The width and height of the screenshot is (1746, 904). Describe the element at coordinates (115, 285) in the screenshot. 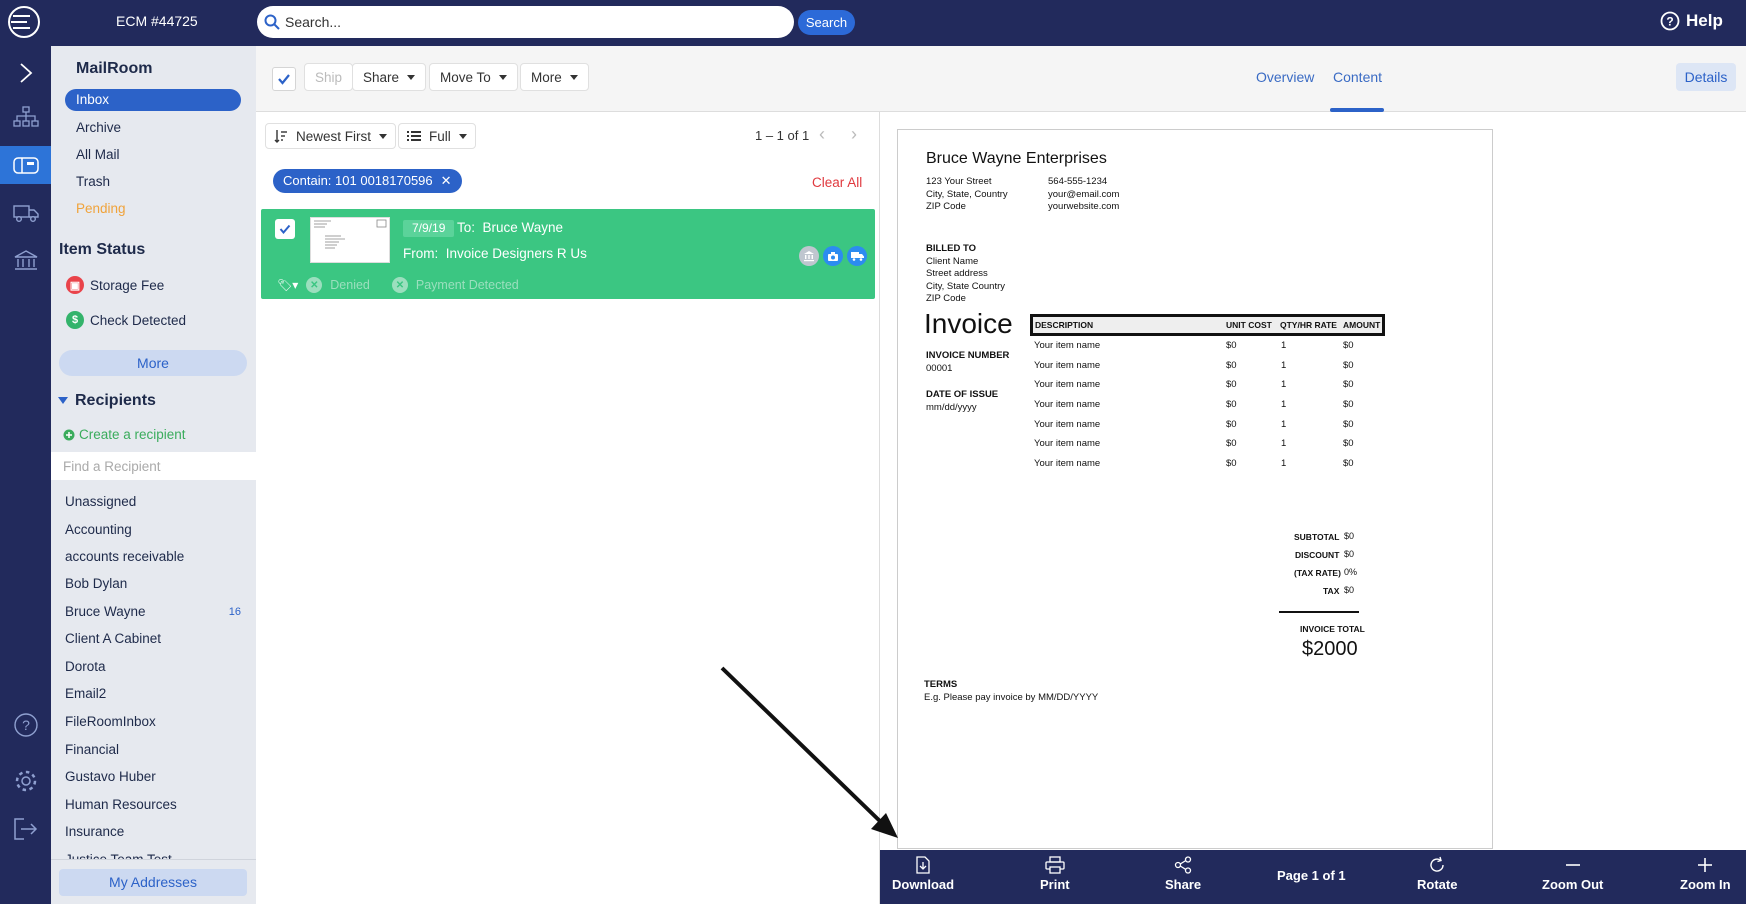

I see `status-storage-fee: ▣ Storage Fee` at that location.